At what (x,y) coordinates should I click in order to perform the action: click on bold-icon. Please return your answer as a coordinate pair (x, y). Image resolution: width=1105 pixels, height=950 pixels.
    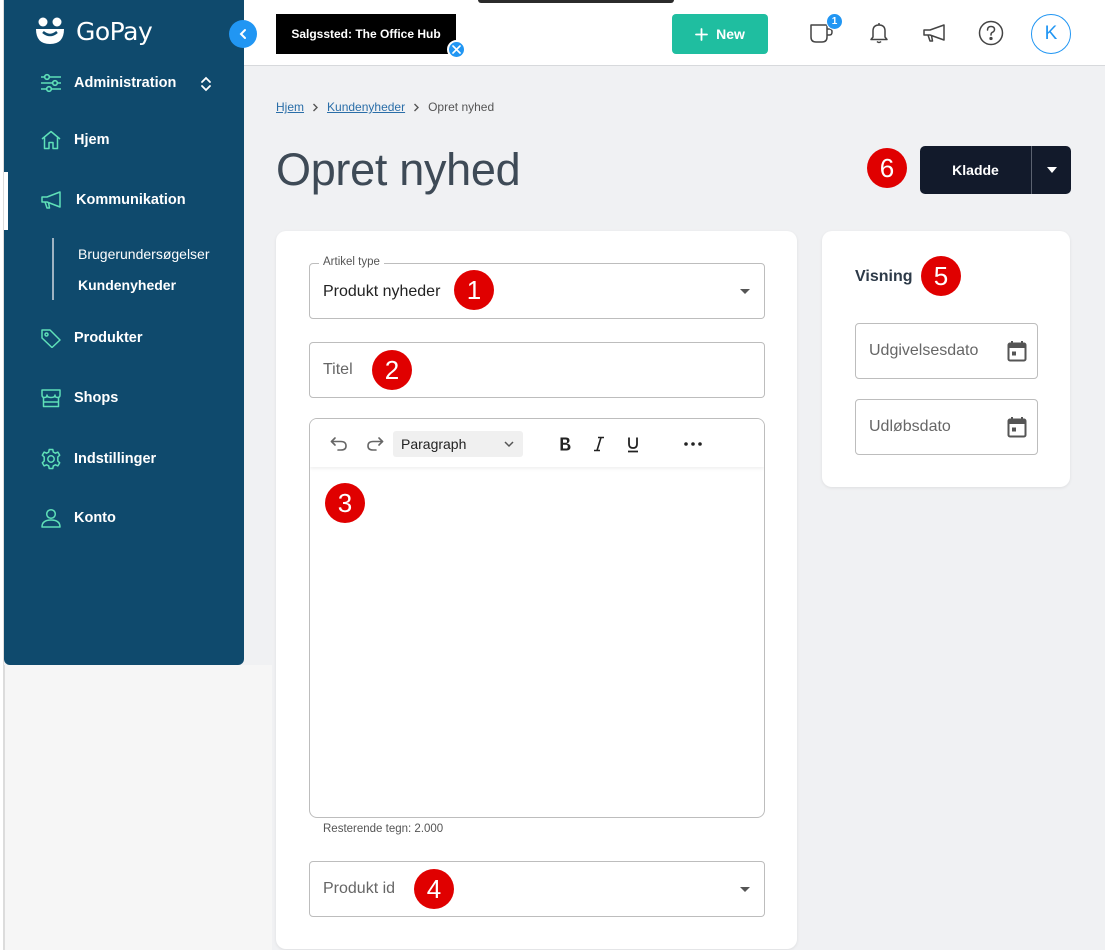
    Looking at the image, I should click on (565, 444).